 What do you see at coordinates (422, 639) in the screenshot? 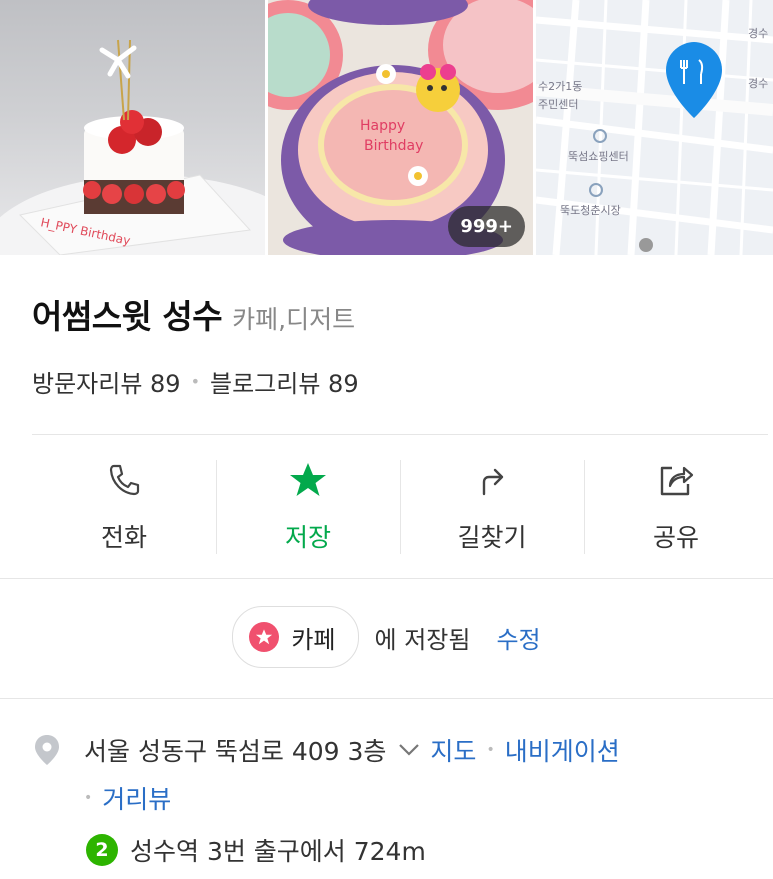
I see `saved-text: 에 저장됨` at bounding box center [422, 639].